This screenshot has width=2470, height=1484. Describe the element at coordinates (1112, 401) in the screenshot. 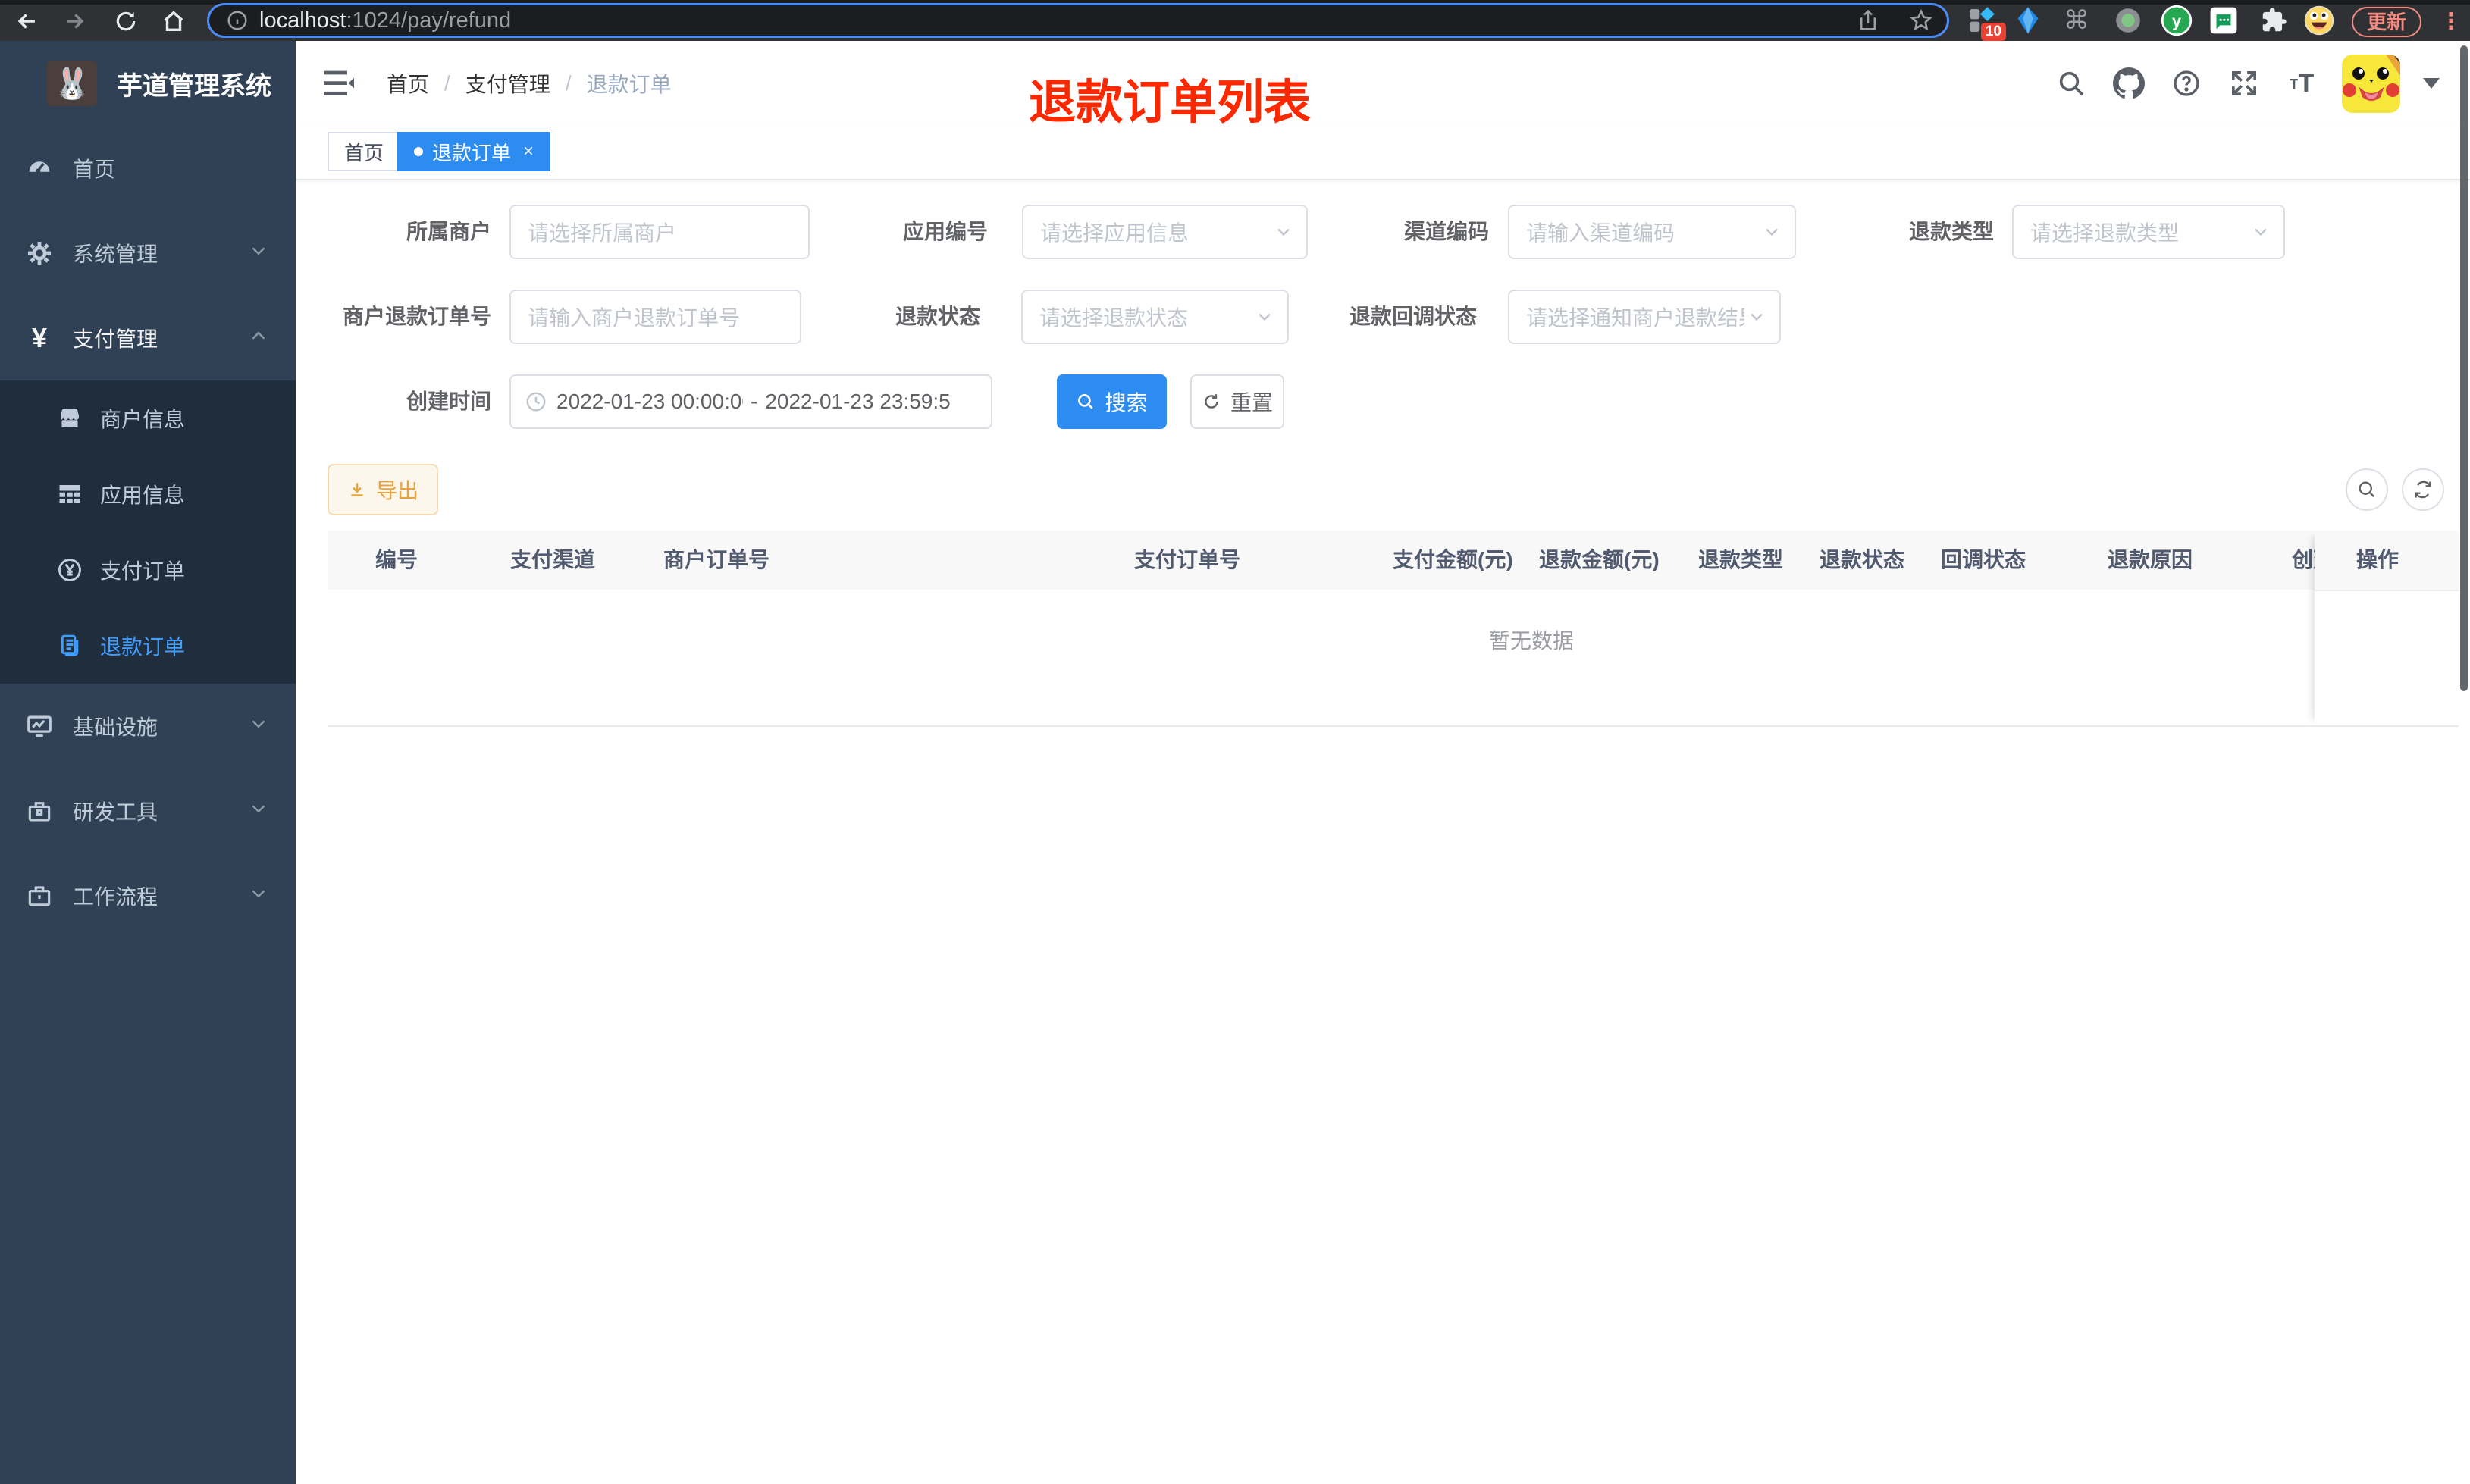

I see `search-button: 搜索` at that location.